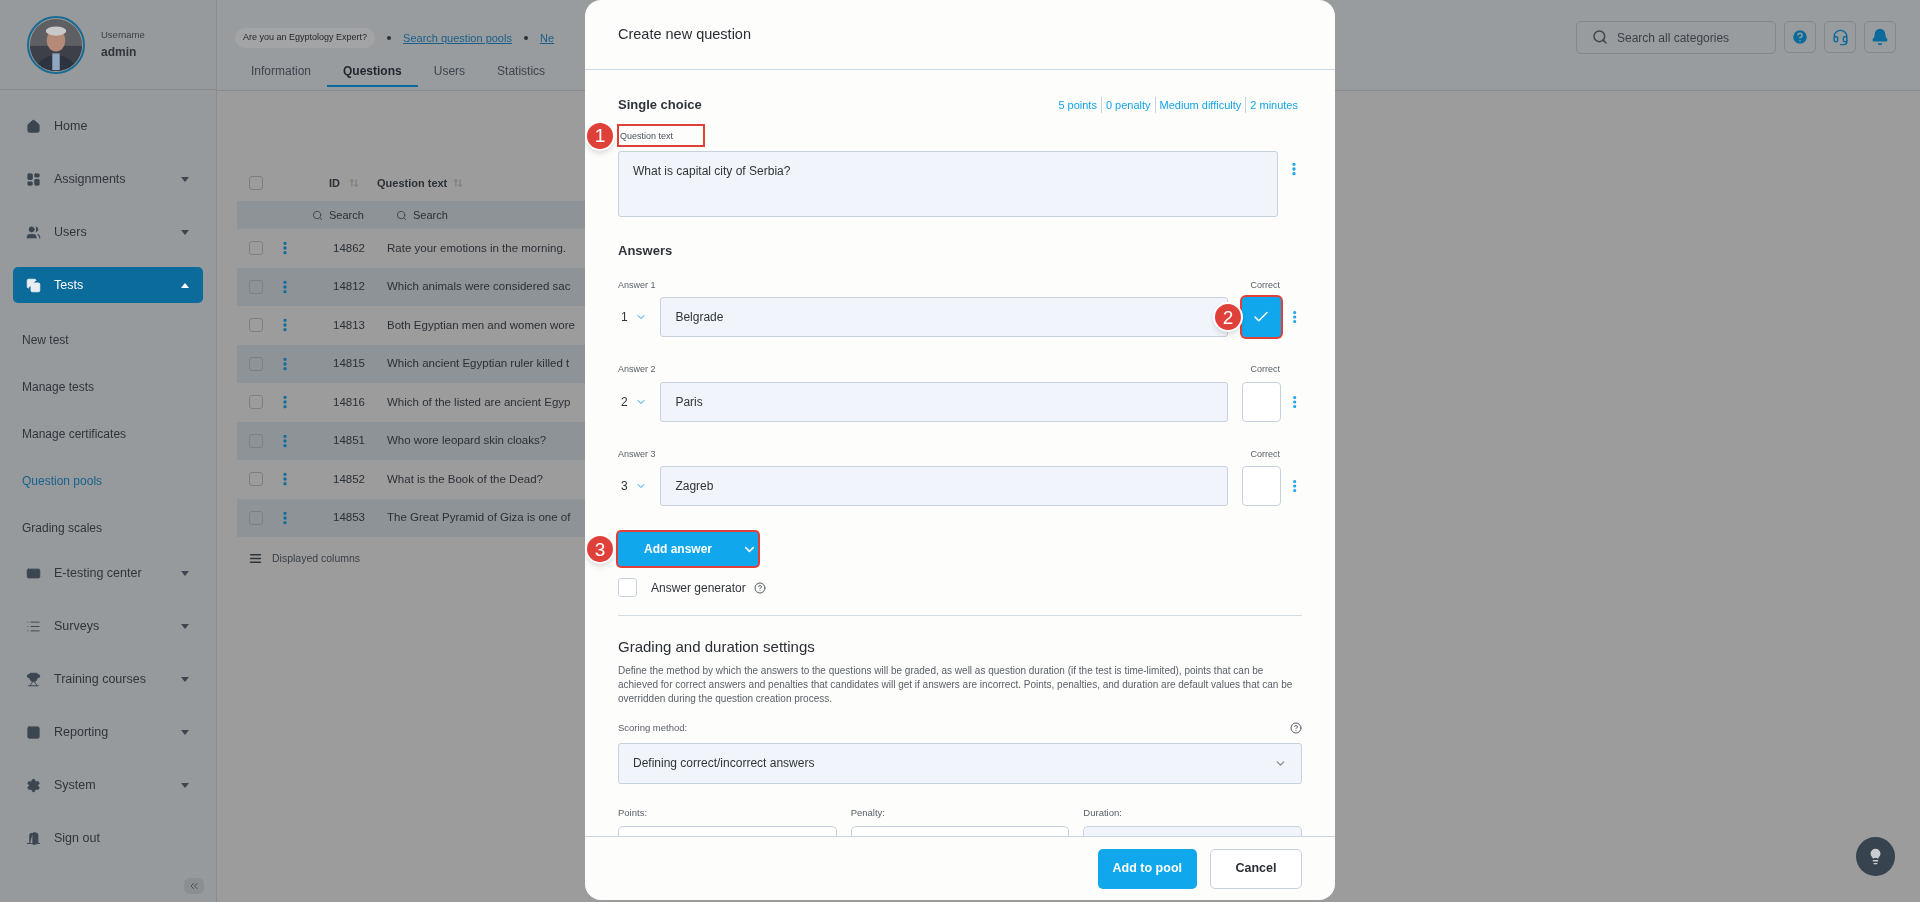 The image size is (1920, 902). I want to click on sidebar-subitem: Question pools, so click(108, 481).